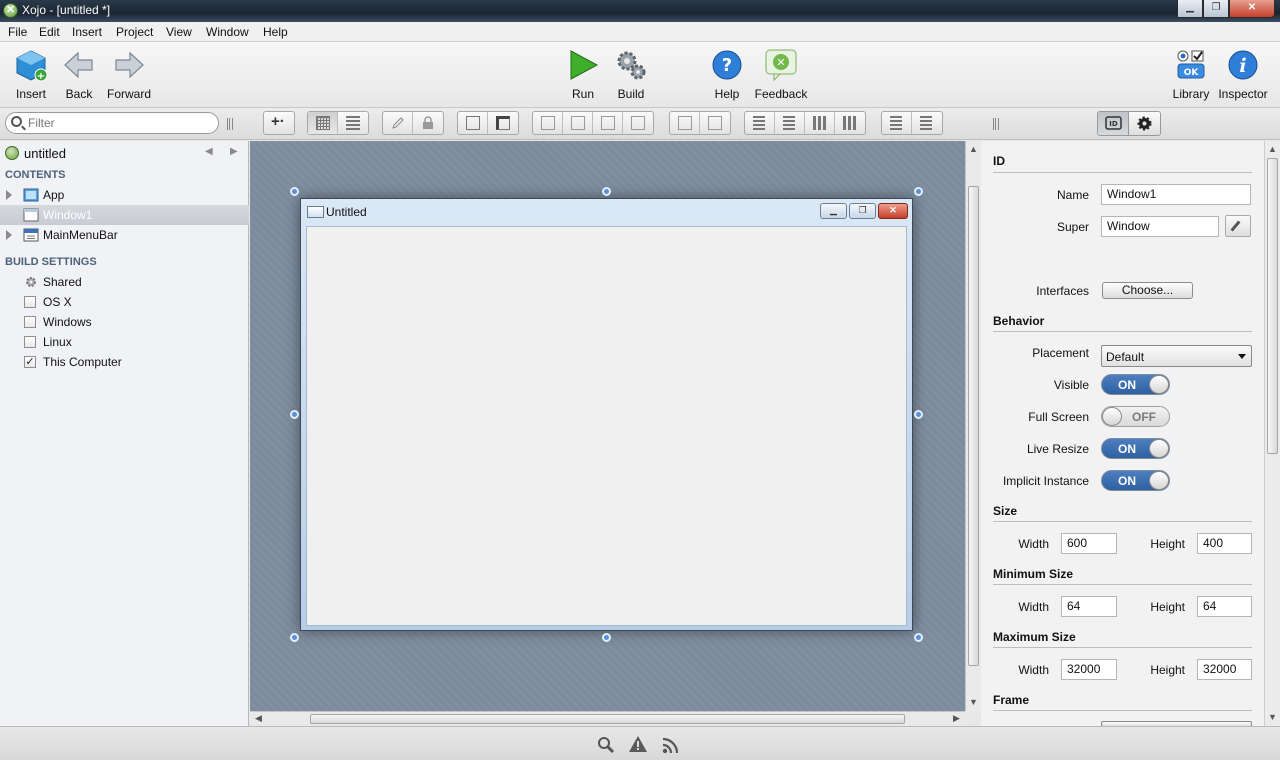  I want to click on menu-view: View, so click(179, 32).